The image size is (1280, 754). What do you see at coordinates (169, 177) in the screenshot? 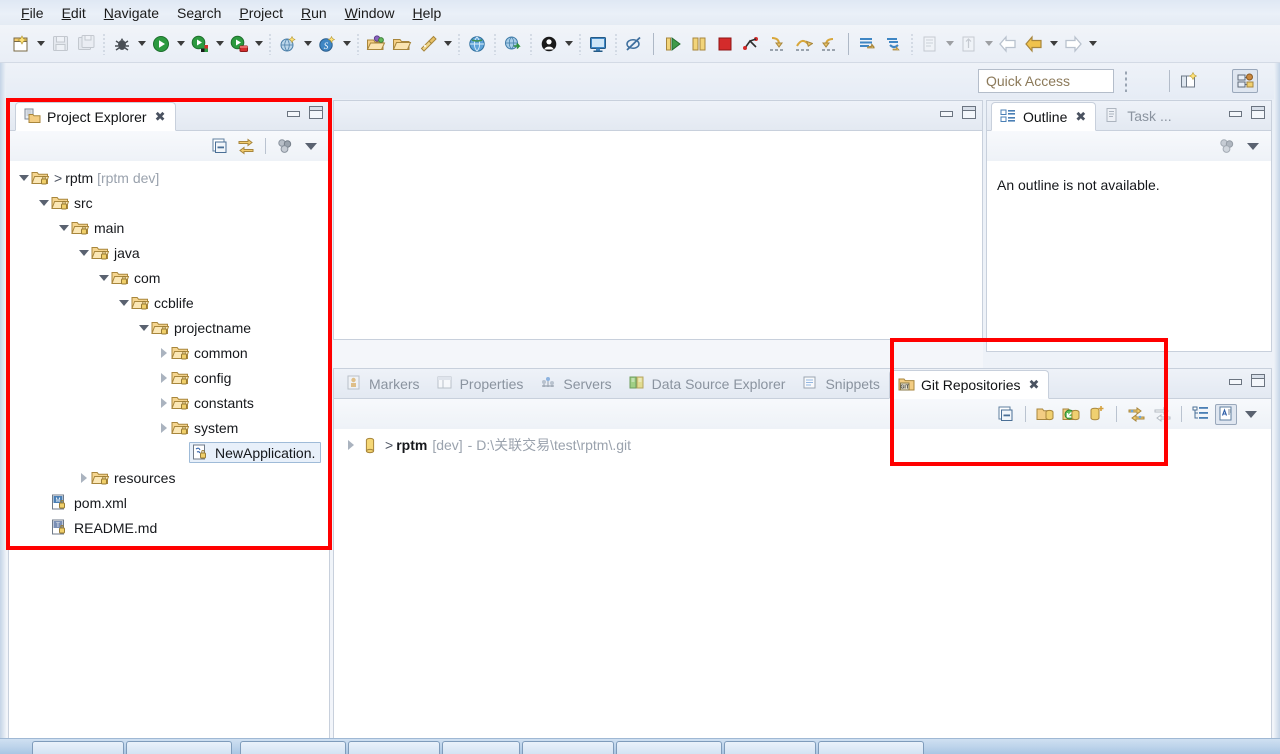
I see `tree-item-rptm: > rptm [rptm dev]` at bounding box center [169, 177].